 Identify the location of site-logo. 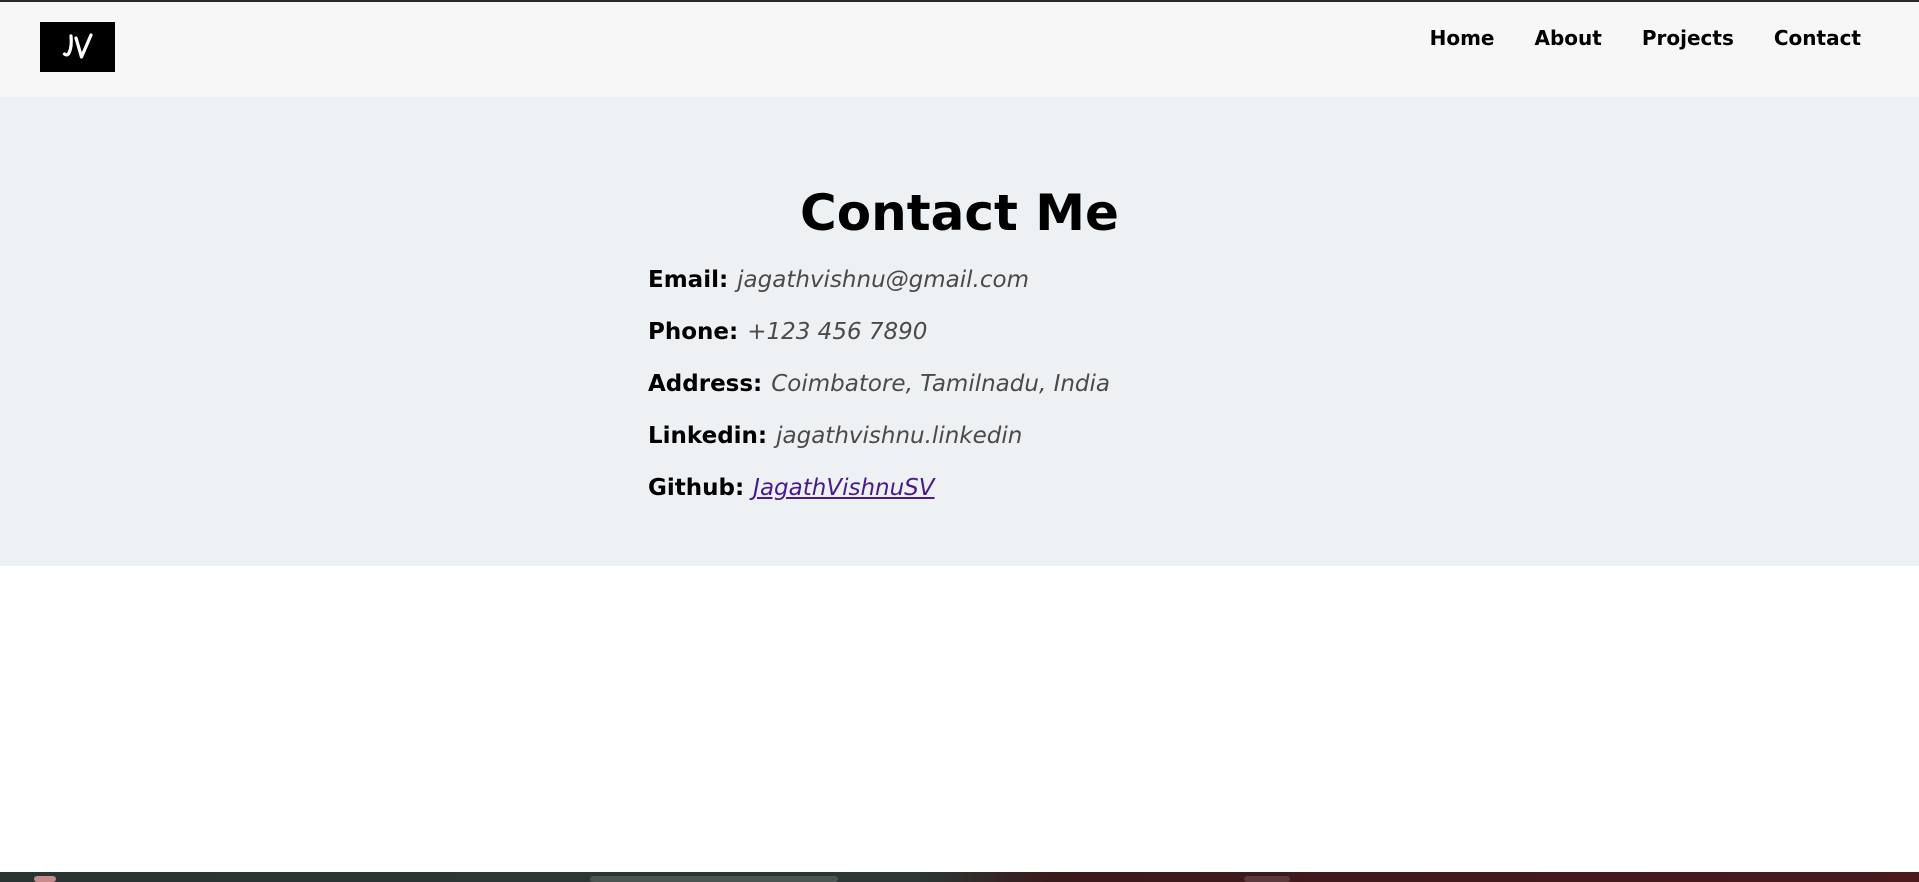
(77, 47).